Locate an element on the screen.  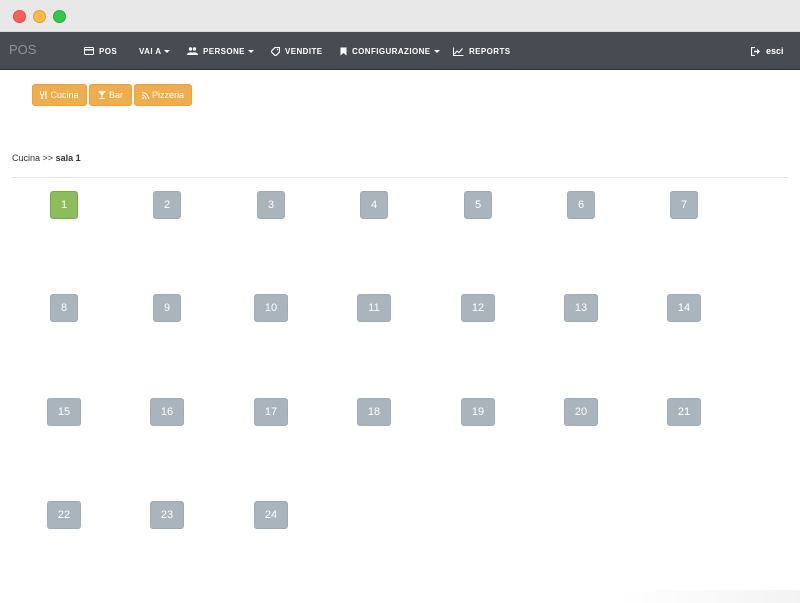
tag-icon is located at coordinates (275, 51).